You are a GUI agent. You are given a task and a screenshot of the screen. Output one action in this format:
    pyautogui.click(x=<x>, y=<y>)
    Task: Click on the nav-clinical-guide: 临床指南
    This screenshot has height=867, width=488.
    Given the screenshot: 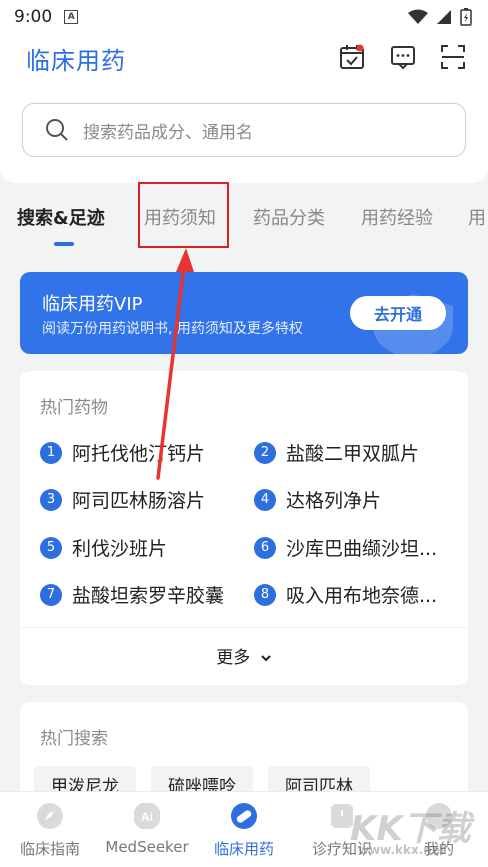 What is the action you would take?
    pyautogui.click(x=50, y=829)
    